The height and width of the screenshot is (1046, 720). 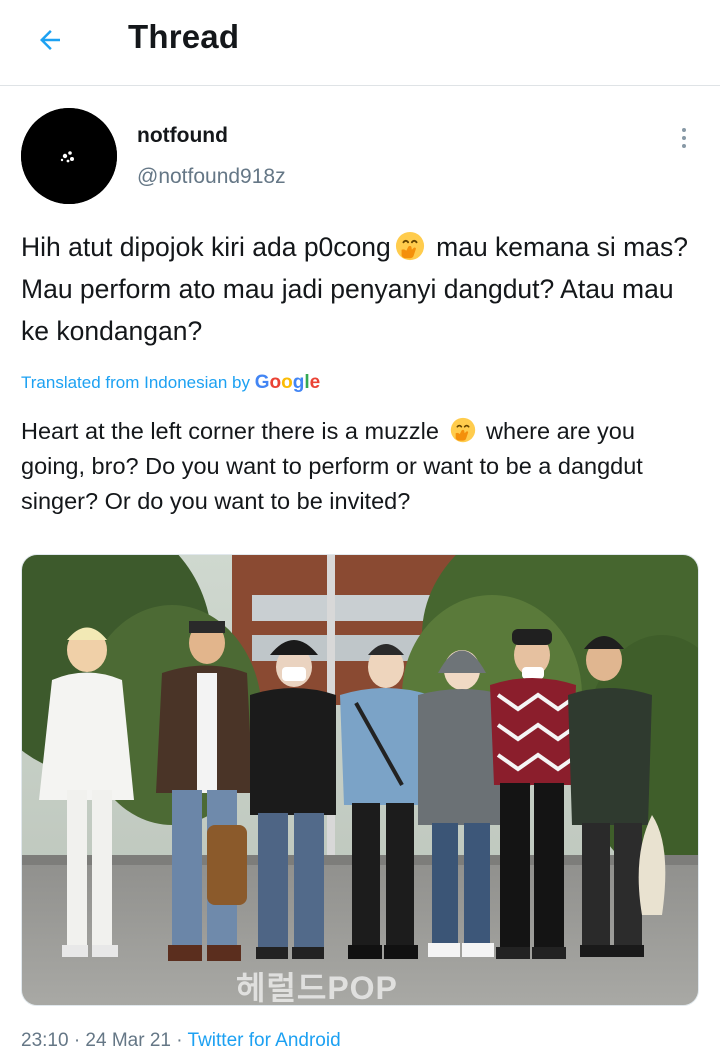 I want to click on more-options-button, so click(x=684, y=138).